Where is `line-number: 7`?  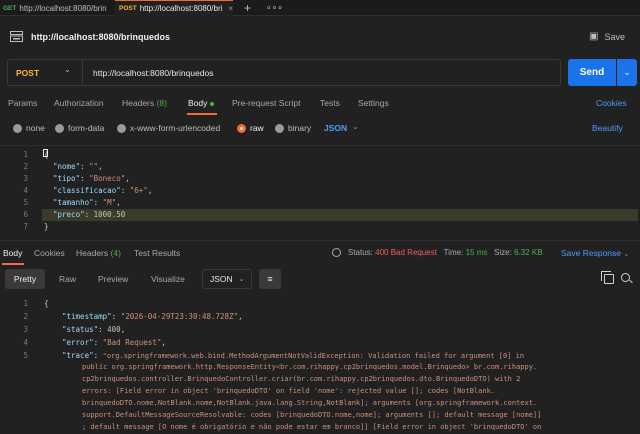
line-number: 7 is located at coordinates (25, 226).